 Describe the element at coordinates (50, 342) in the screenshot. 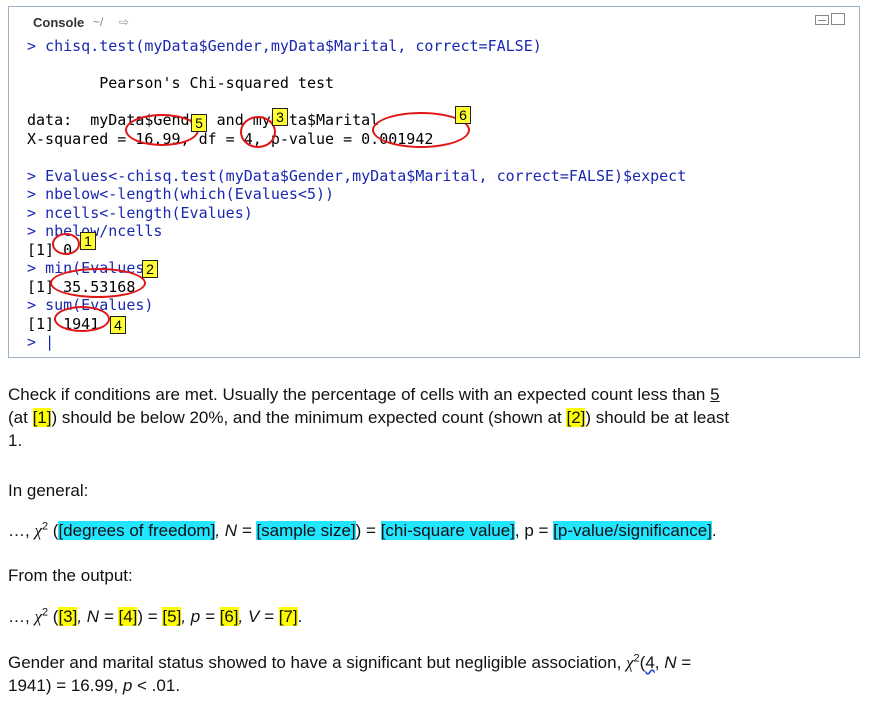

I see `console-command: |` at that location.